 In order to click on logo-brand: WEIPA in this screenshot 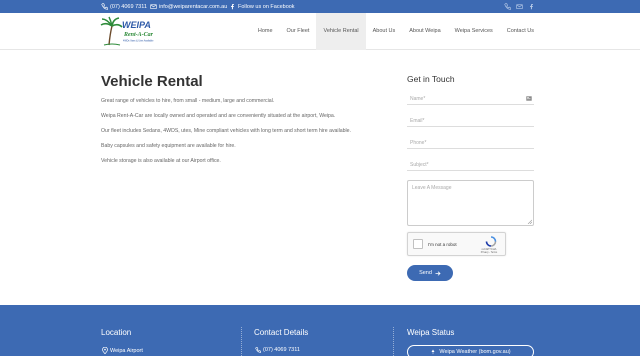, I will do `click(136, 25)`.